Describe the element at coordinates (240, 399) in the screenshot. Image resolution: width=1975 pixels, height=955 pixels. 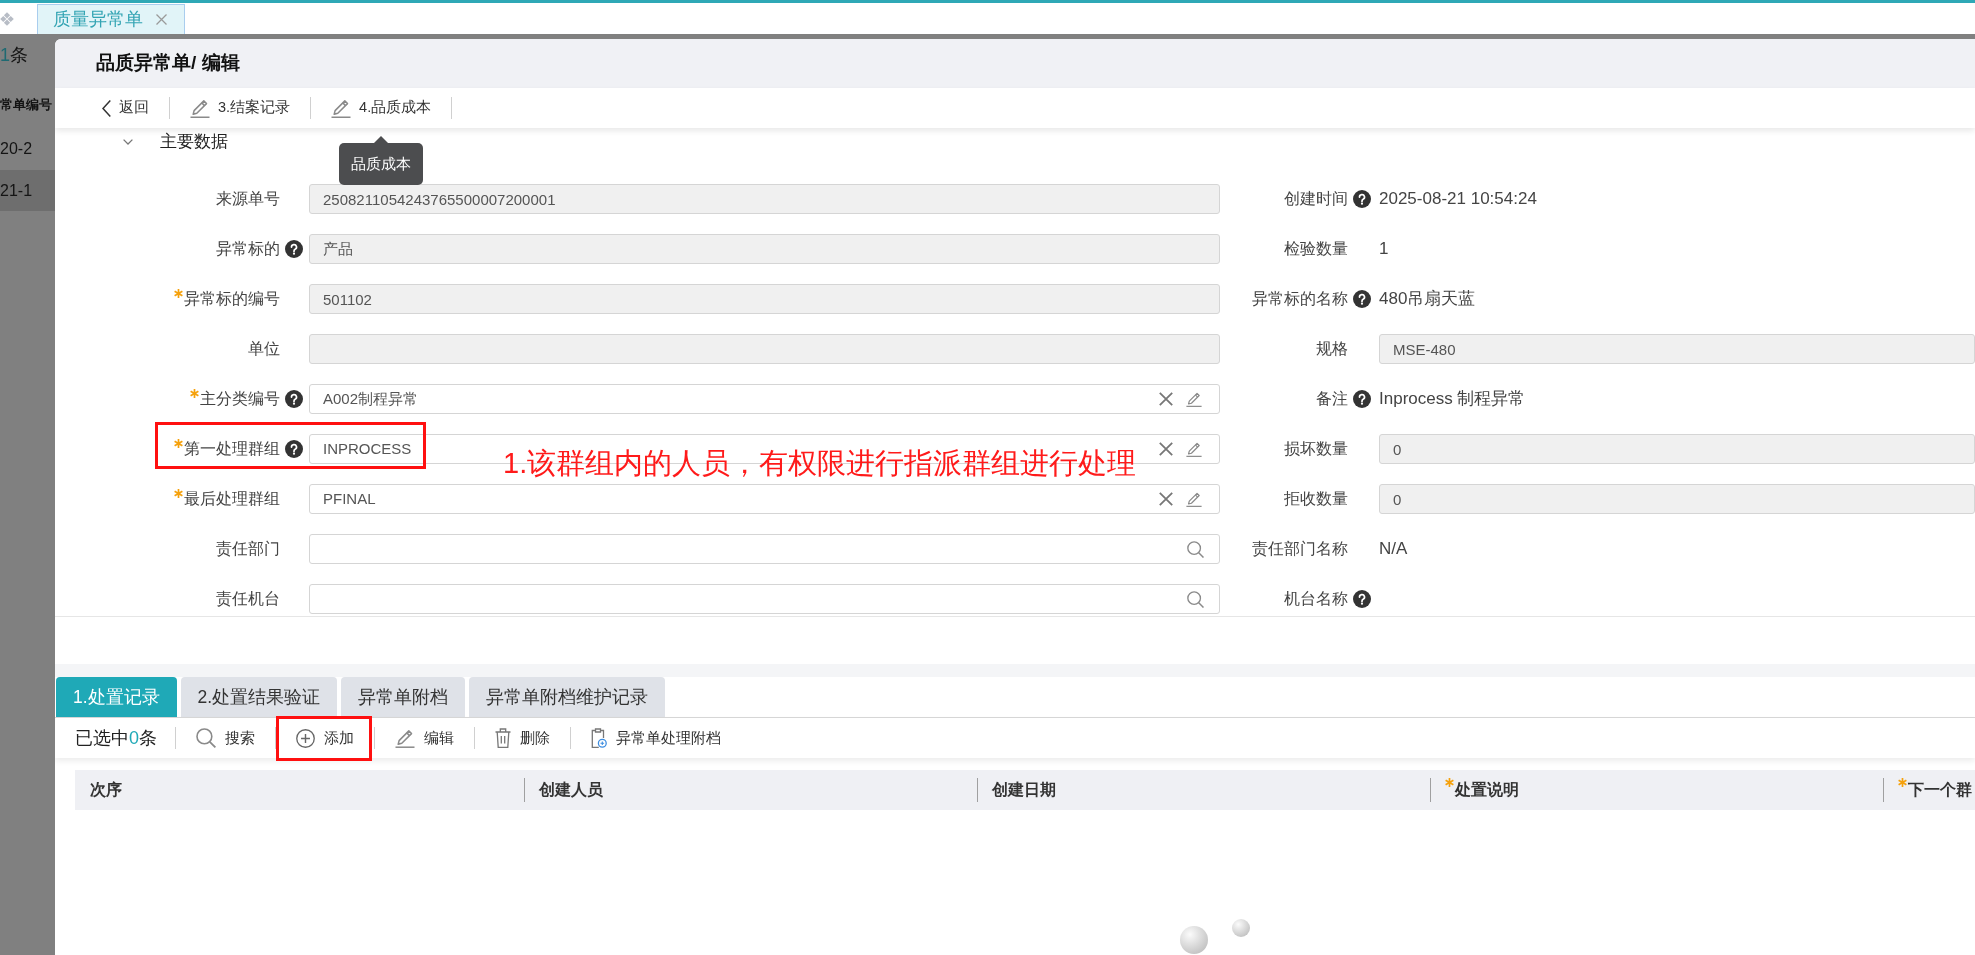
I see `field-label: 主分类编号` at that location.